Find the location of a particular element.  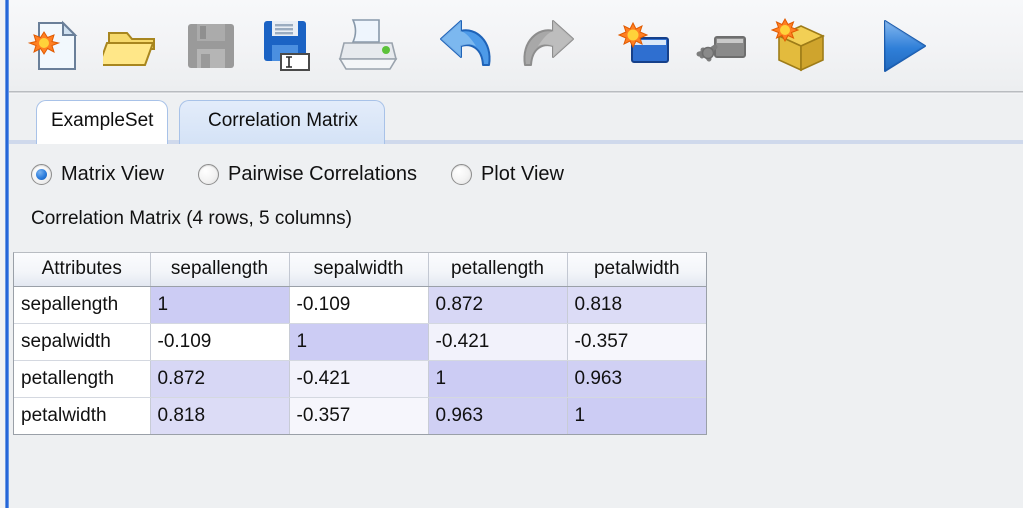

tab-correlation-matrix: Correlation Matrix is located at coordinates (282, 122).